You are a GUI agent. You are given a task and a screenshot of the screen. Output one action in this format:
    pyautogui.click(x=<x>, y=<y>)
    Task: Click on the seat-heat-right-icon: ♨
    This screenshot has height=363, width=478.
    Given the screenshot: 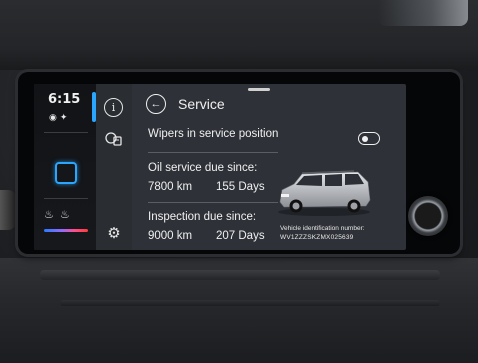 What is the action you would take?
    pyautogui.click(x=68, y=215)
    